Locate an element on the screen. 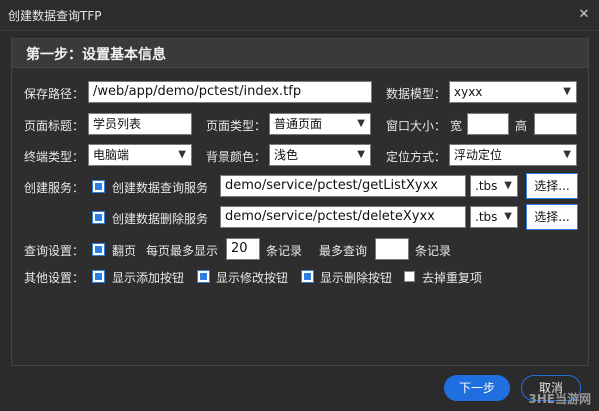 The image size is (599, 411). height-input is located at coordinates (555, 124).